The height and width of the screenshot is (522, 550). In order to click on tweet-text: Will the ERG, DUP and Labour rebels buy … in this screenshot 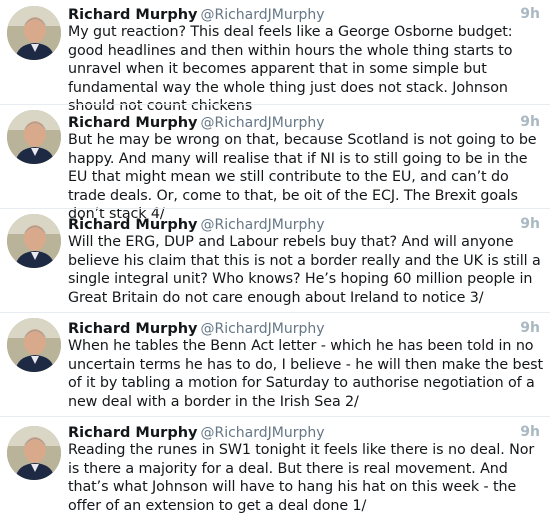, I will do `click(304, 270)`.